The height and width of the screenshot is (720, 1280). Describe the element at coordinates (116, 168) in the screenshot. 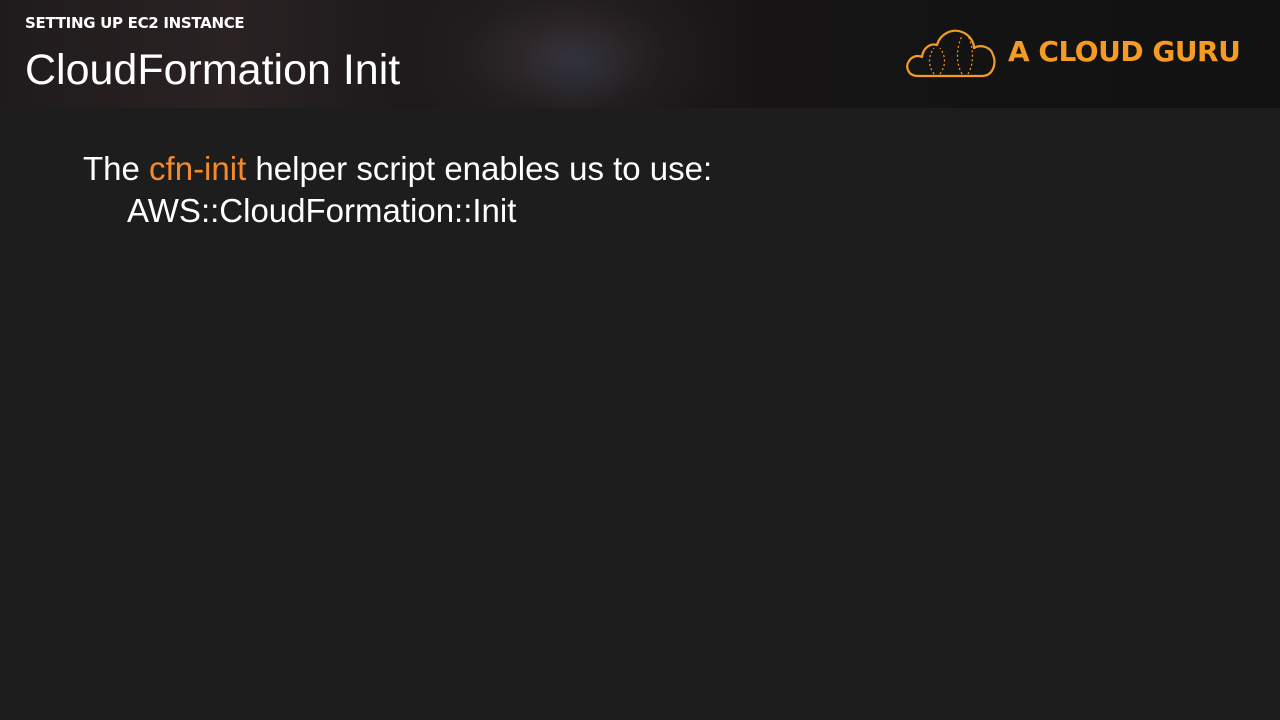

I see `body-line-1-prefix: The` at that location.